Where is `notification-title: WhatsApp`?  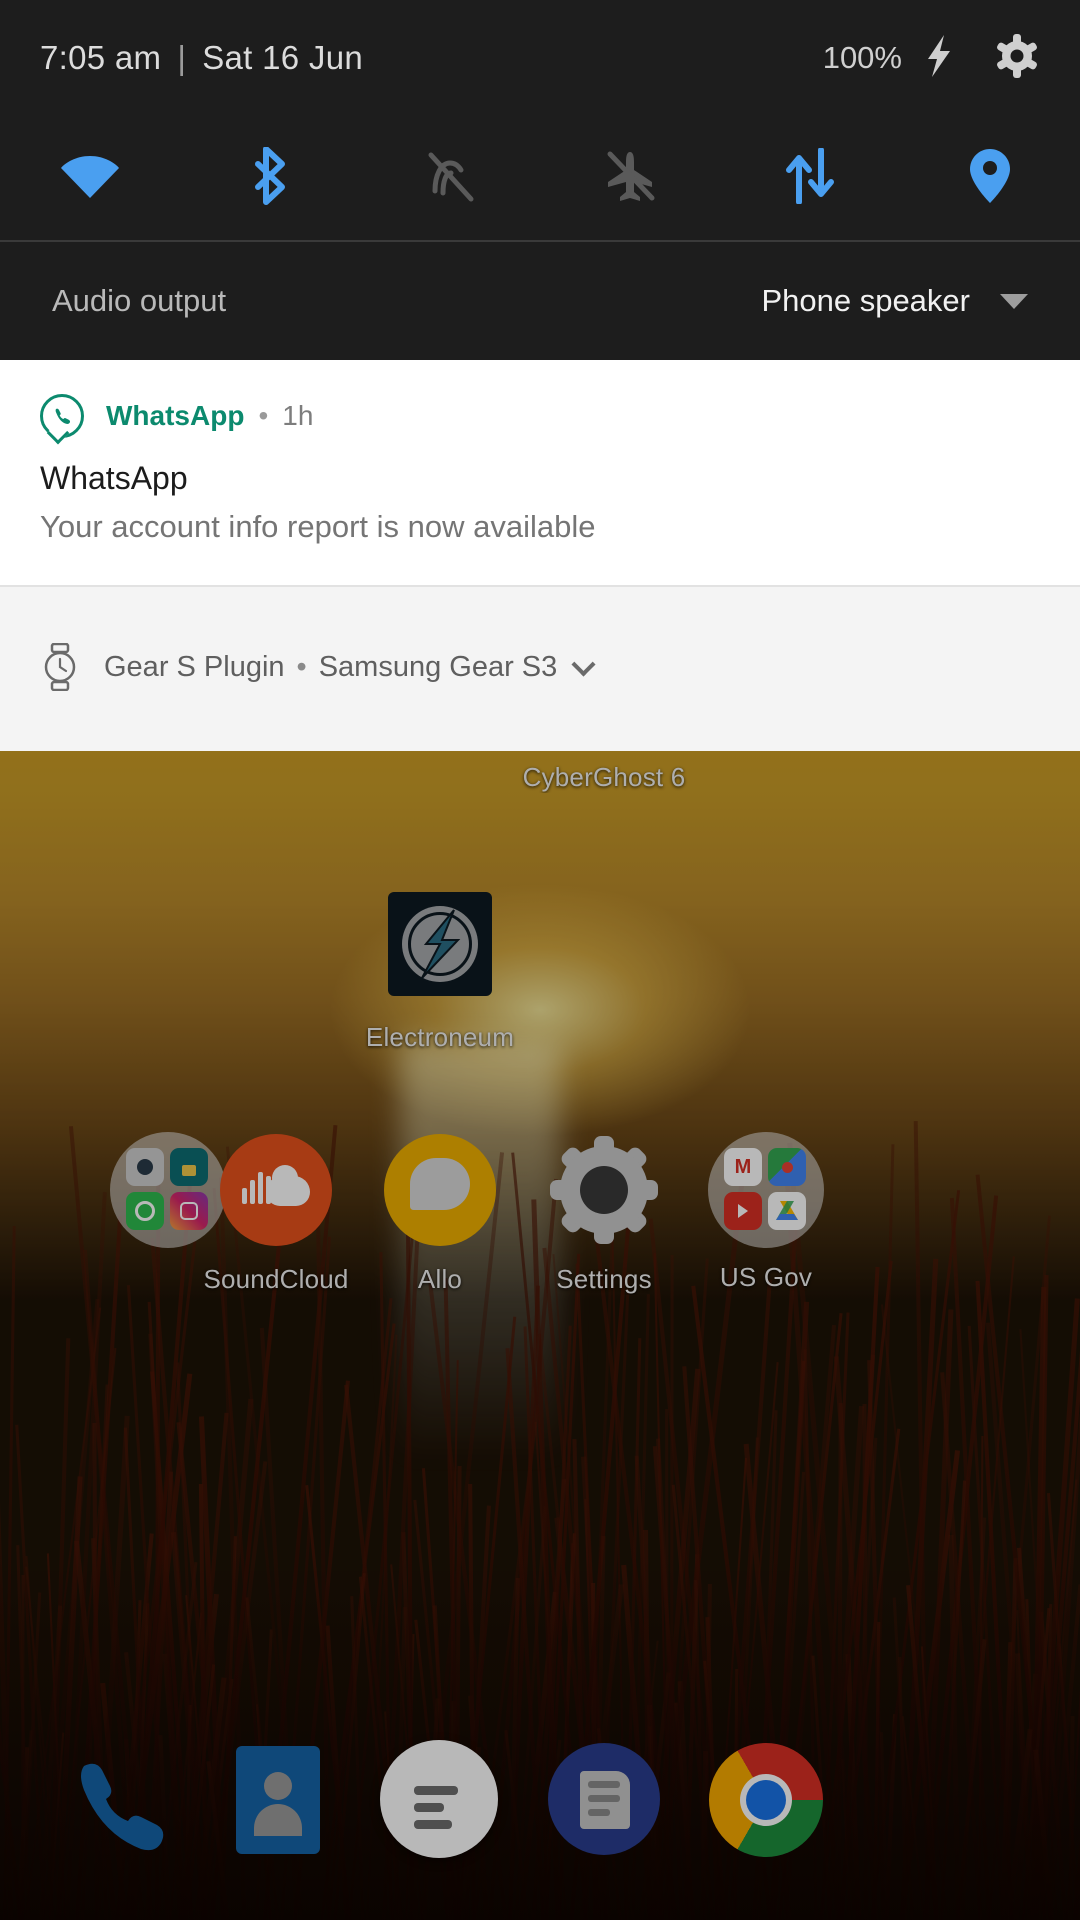
notification-title: WhatsApp is located at coordinates (114, 478).